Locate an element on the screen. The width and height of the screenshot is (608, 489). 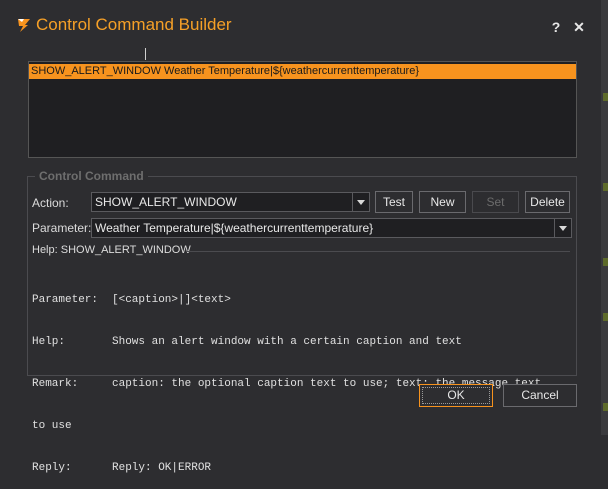
action-label: Action: is located at coordinates (50, 203).